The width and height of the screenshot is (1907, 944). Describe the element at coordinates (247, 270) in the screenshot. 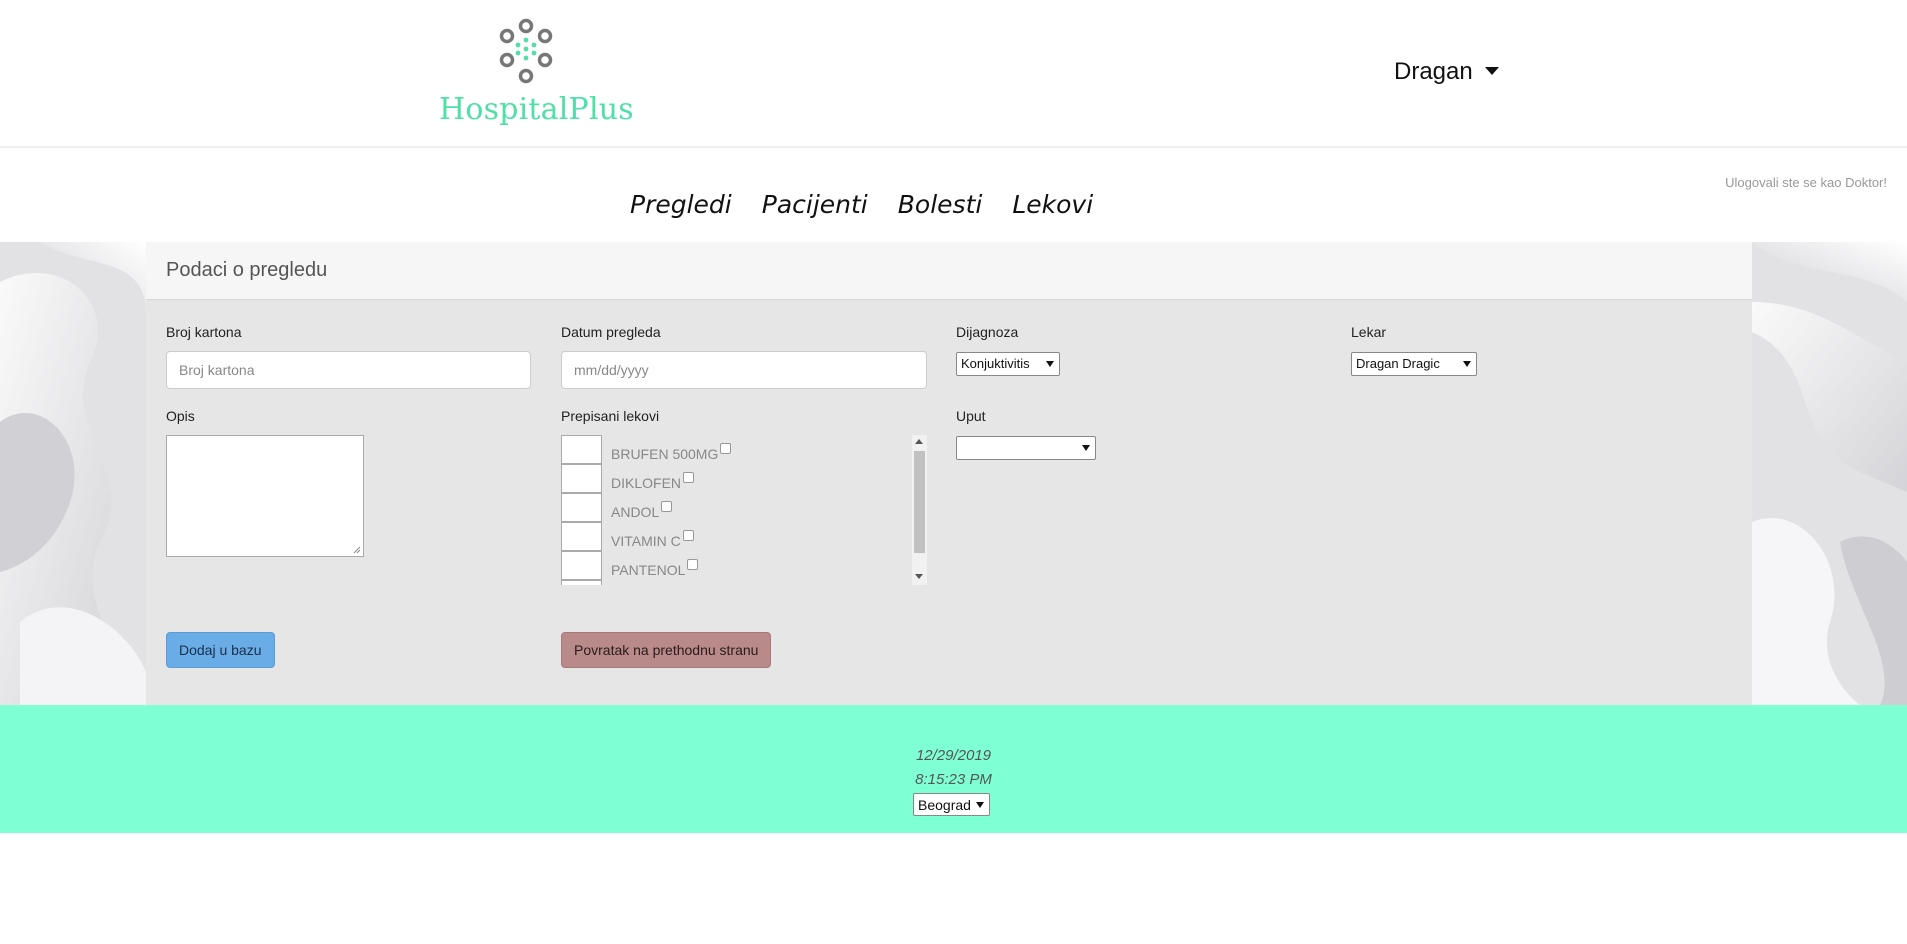

I see `panel-title: Podaci o pregledu` at that location.